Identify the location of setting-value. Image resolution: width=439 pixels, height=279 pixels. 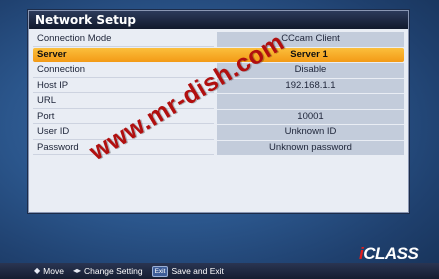
(310, 101).